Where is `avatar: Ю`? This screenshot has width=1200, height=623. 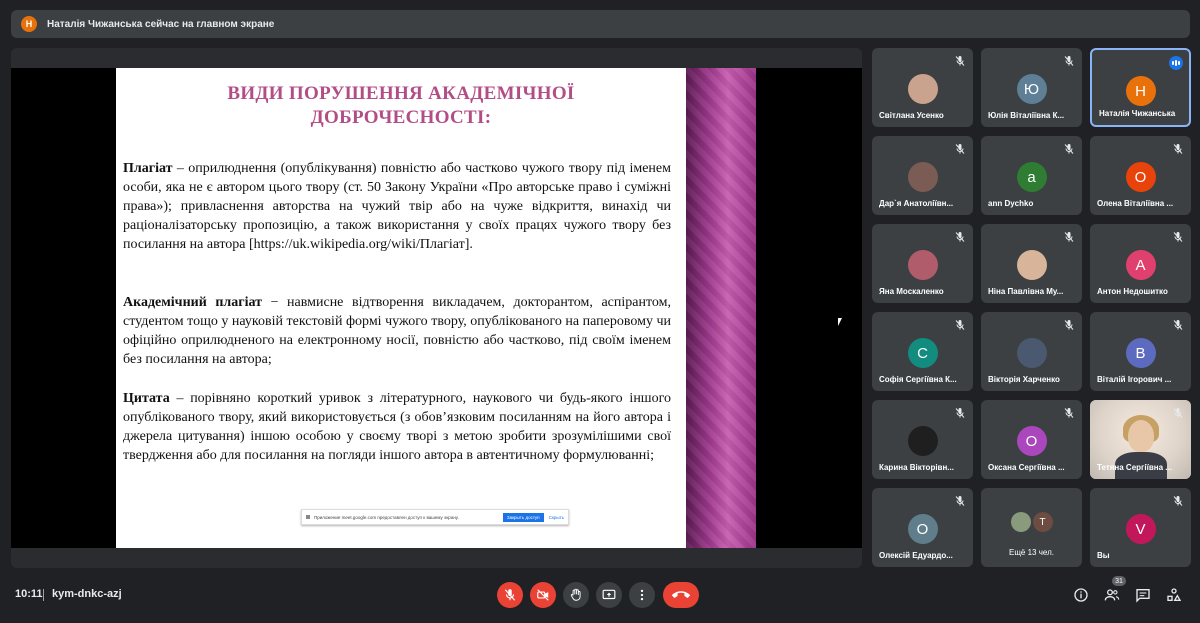
avatar: Ю is located at coordinates (1031, 89).